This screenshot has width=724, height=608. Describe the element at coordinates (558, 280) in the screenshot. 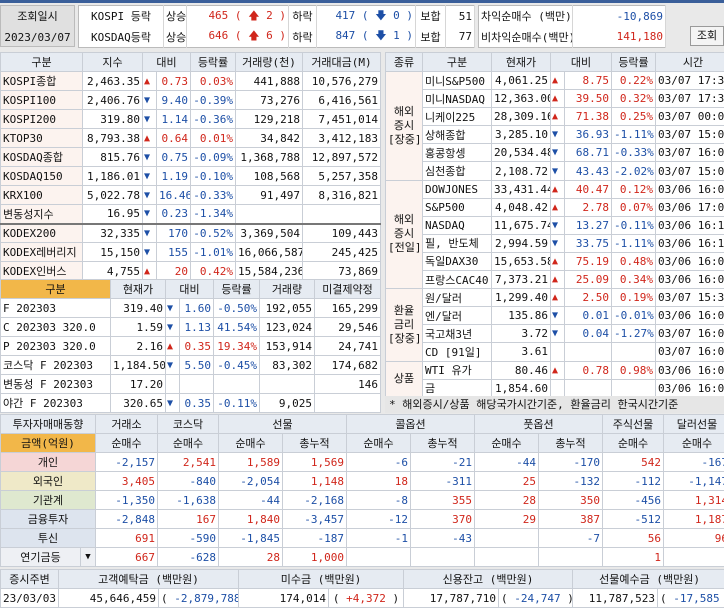

I see `arrow-up-icon: ▲` at that location.